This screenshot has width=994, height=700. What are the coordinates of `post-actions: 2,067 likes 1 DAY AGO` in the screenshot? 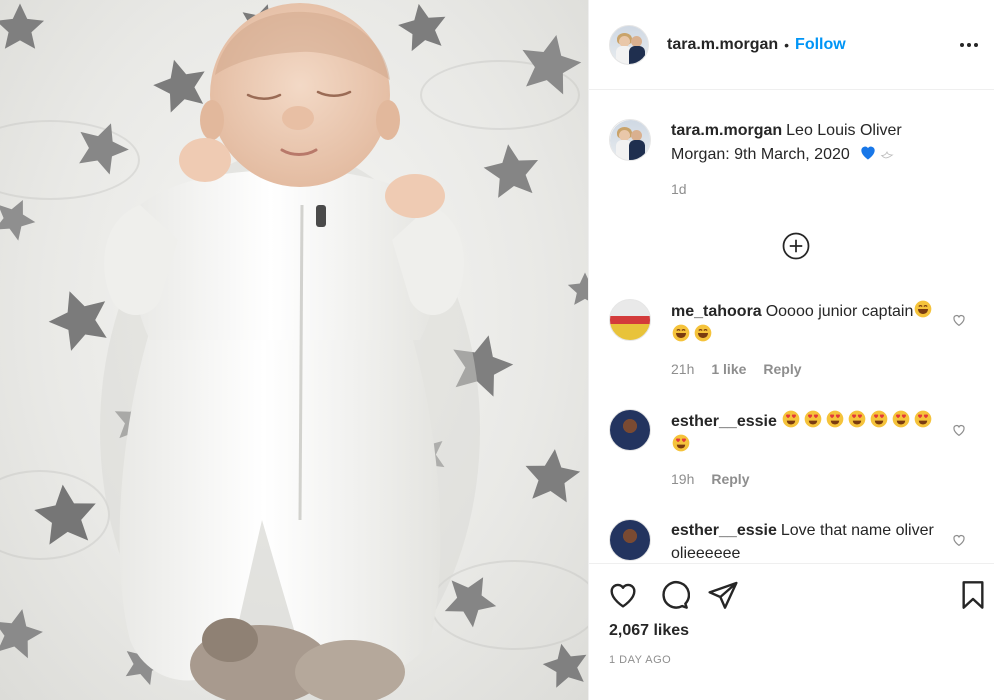 It's located at (791, 631).